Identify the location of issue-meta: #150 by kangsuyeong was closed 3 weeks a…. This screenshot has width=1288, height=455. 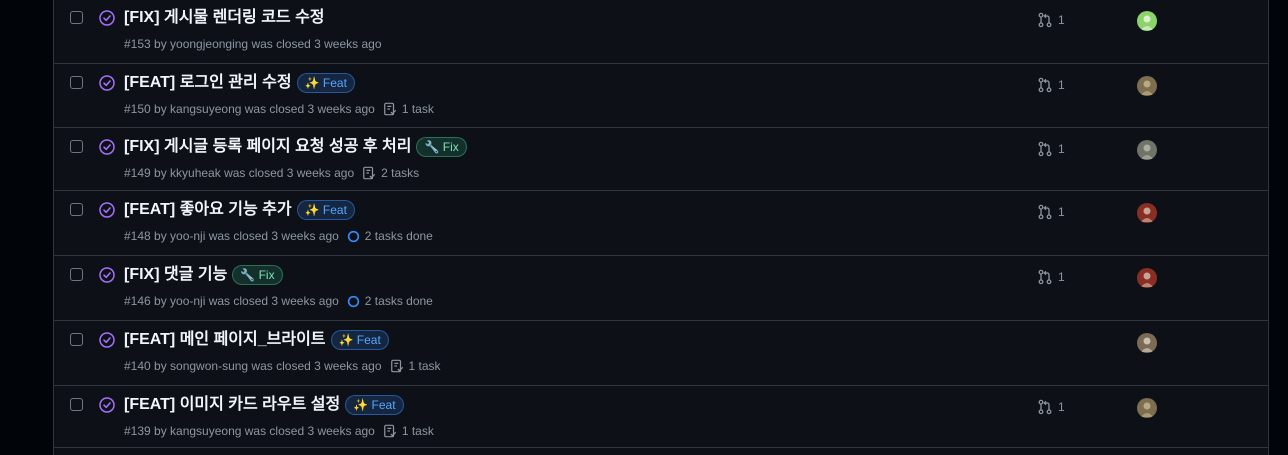
(279, 109).